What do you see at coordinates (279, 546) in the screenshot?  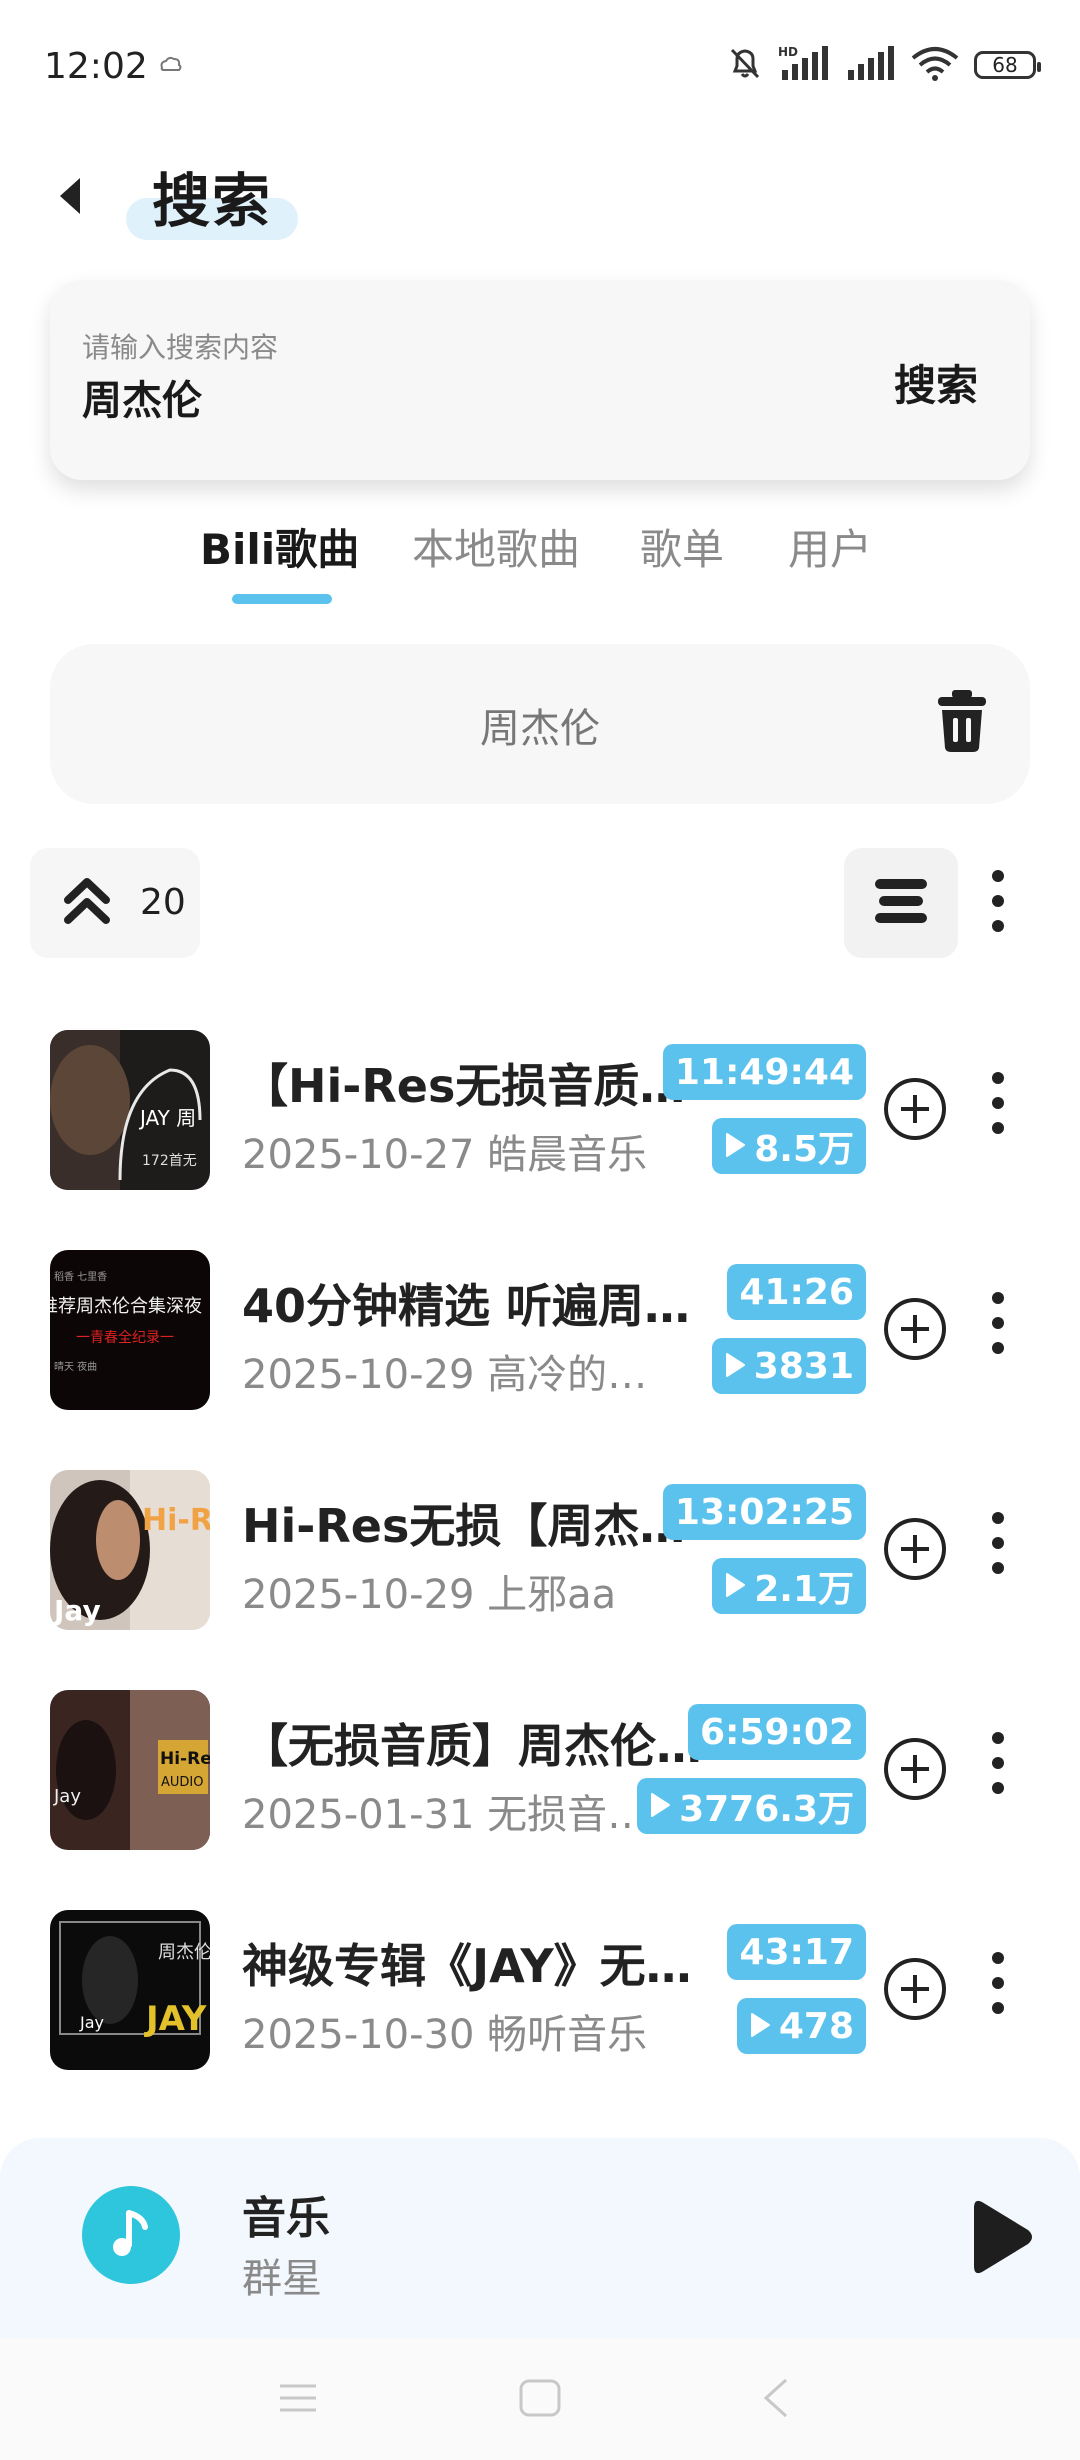 I see `tab-bili-songs: Bili歌曲` at bounding box center [279, 546].